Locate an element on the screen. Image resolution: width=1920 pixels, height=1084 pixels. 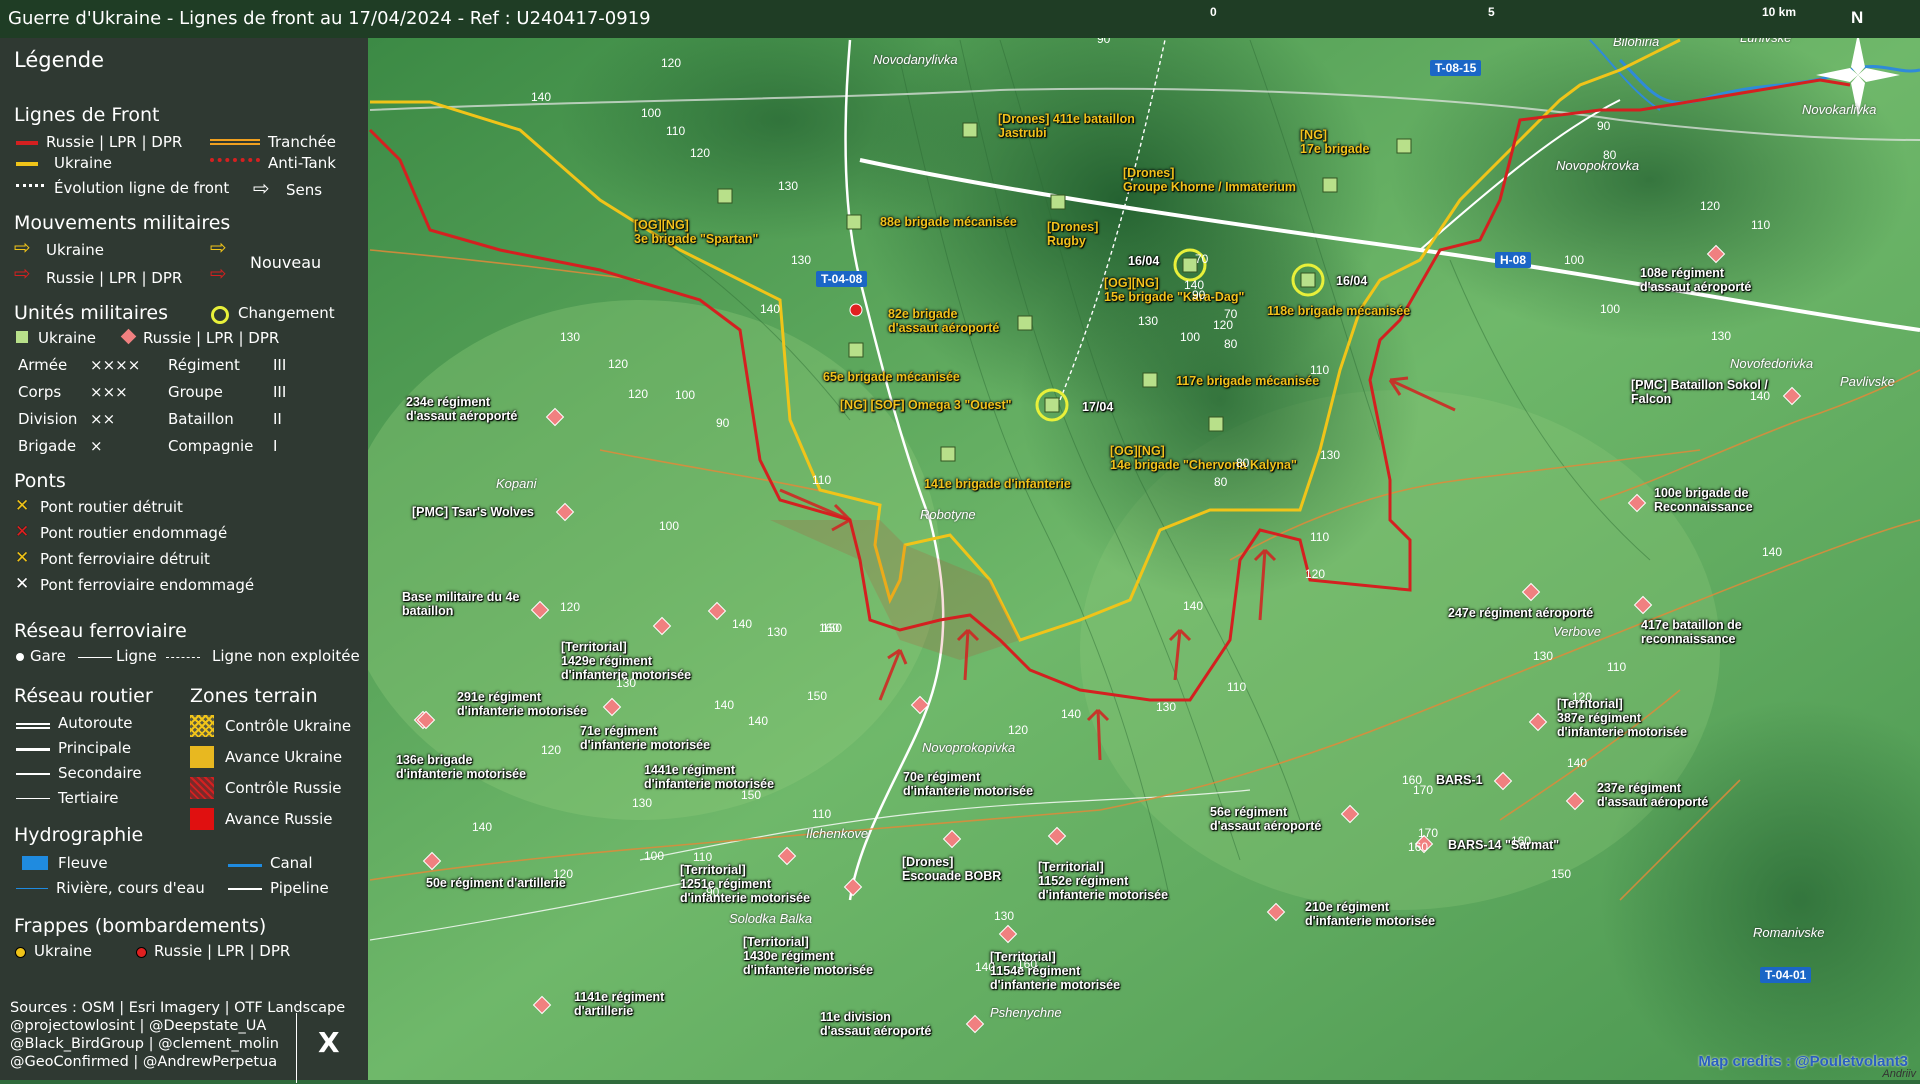
station-icon is located at coordinates (20, 657).